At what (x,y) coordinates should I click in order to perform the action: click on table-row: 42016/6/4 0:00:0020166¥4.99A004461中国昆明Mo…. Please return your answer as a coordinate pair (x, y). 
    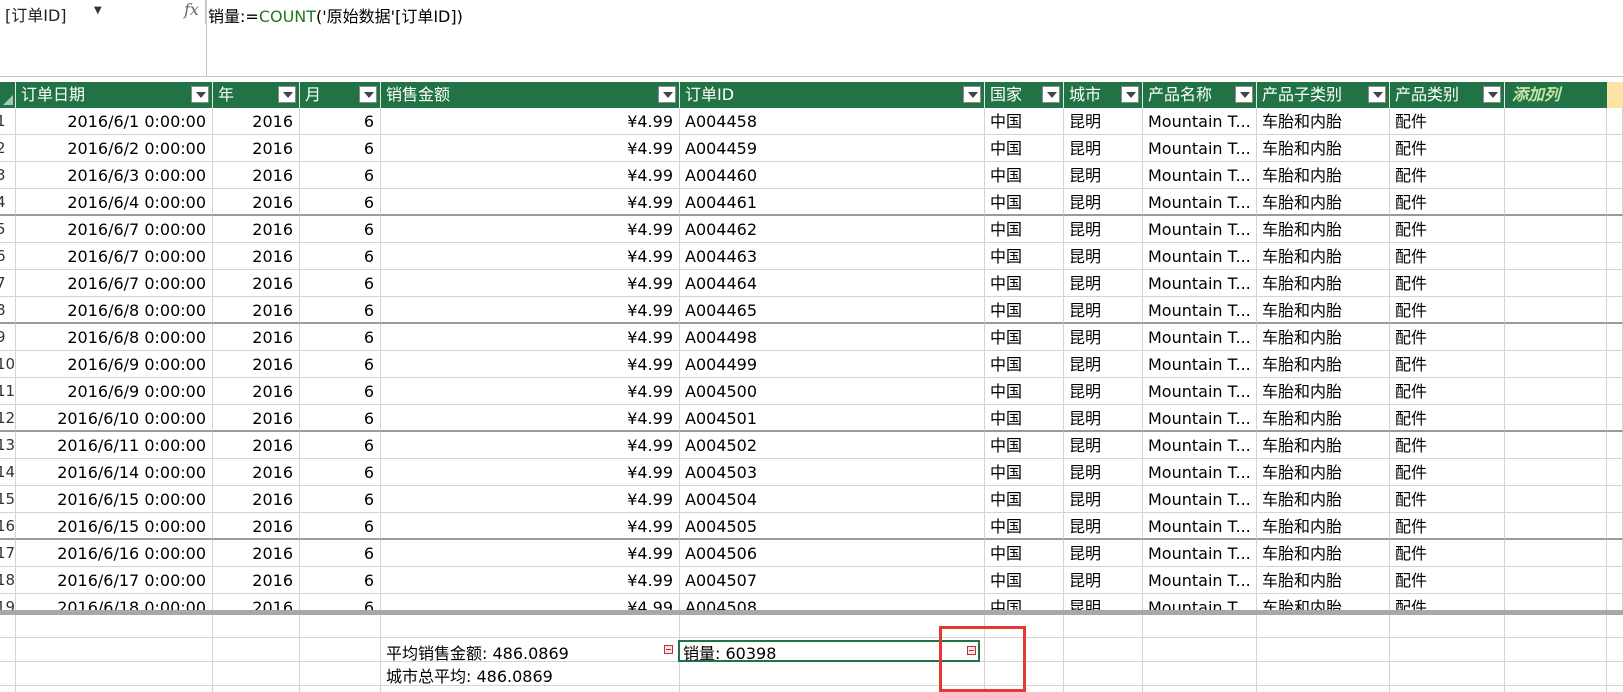
    Looking at the image, I should click on (811, 202).